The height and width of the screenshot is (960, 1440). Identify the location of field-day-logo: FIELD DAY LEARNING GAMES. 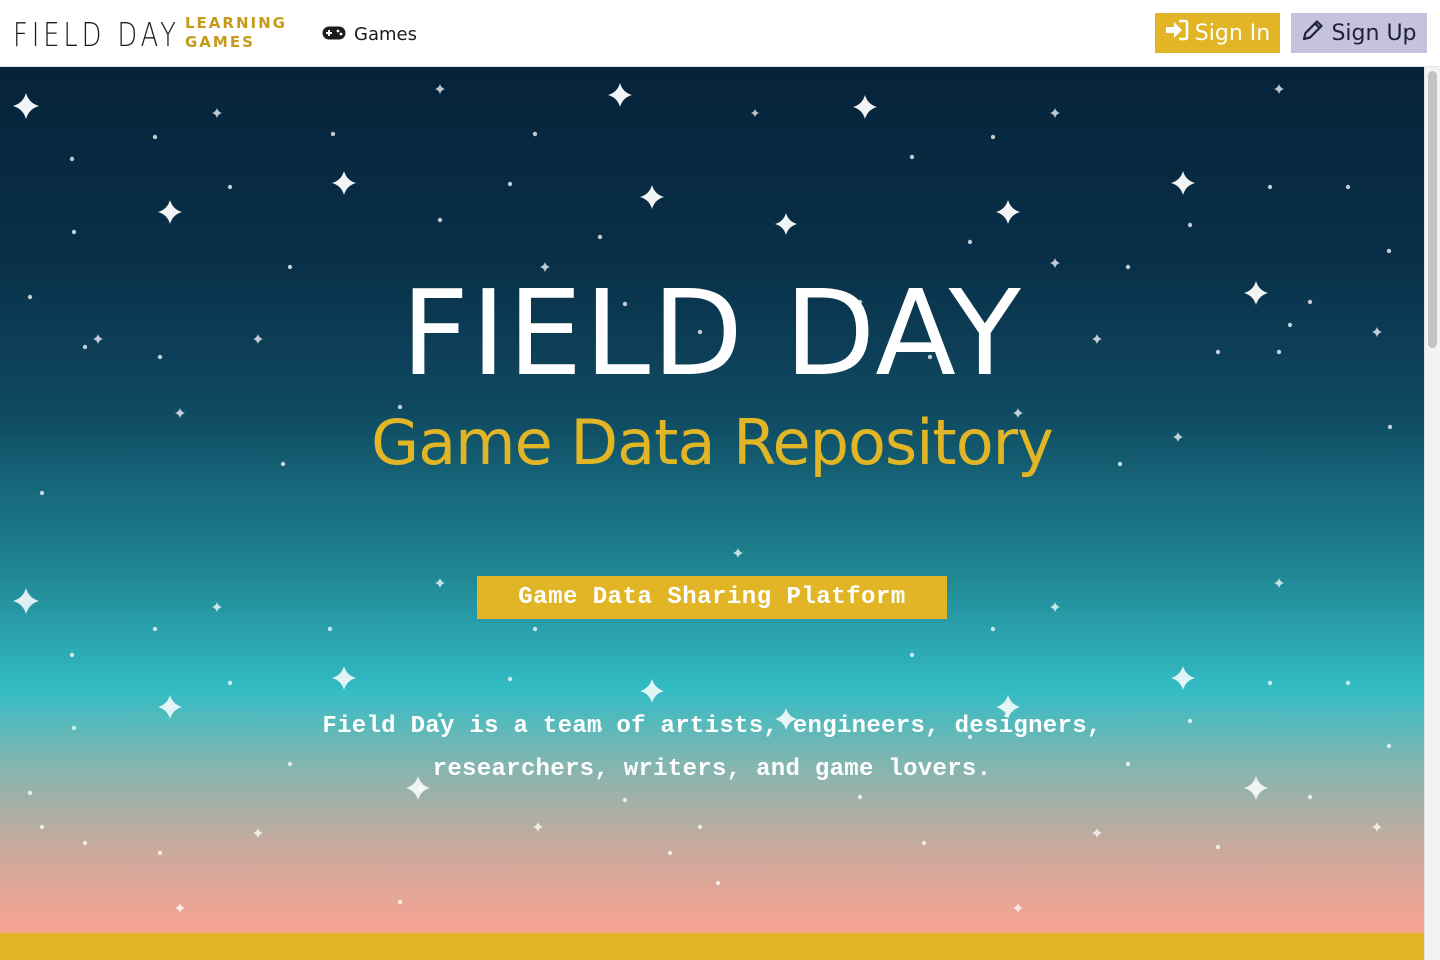
(149, 34).